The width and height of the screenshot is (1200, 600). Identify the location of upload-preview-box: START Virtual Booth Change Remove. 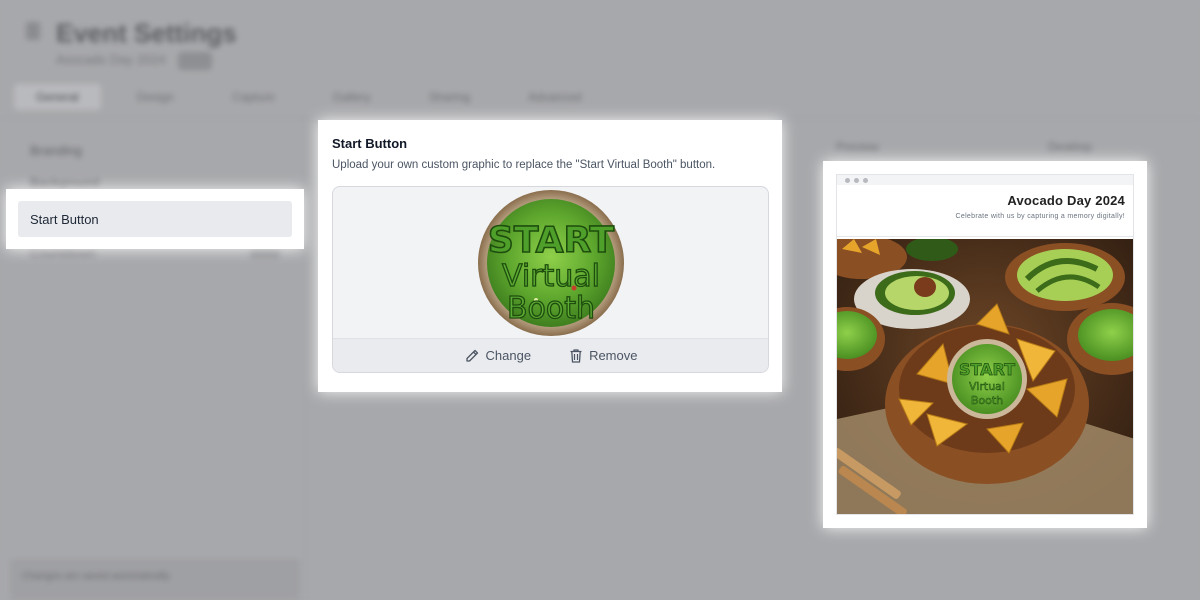
(550, 279).